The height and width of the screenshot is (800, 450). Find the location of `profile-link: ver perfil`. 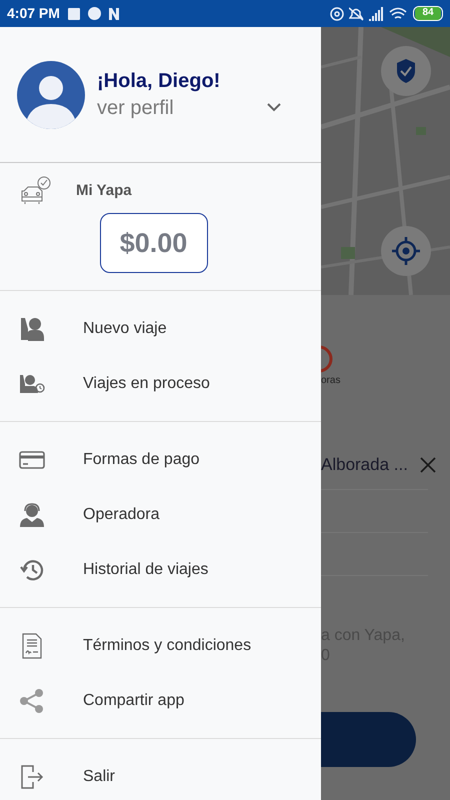

profile-link: ver perfil is located at coordinates (182, 108).